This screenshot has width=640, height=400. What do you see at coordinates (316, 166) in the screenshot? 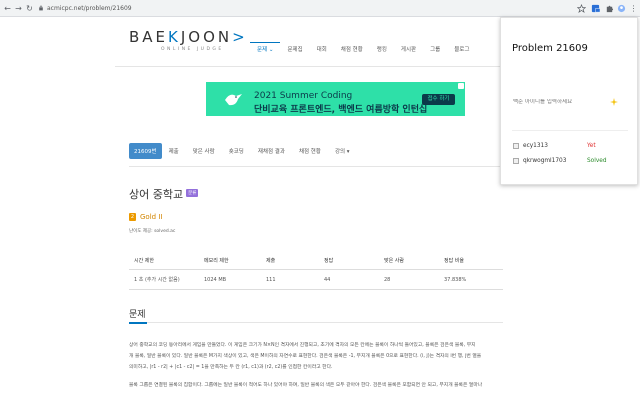
I see `tabs-divider` at bounding box center [316, 166].